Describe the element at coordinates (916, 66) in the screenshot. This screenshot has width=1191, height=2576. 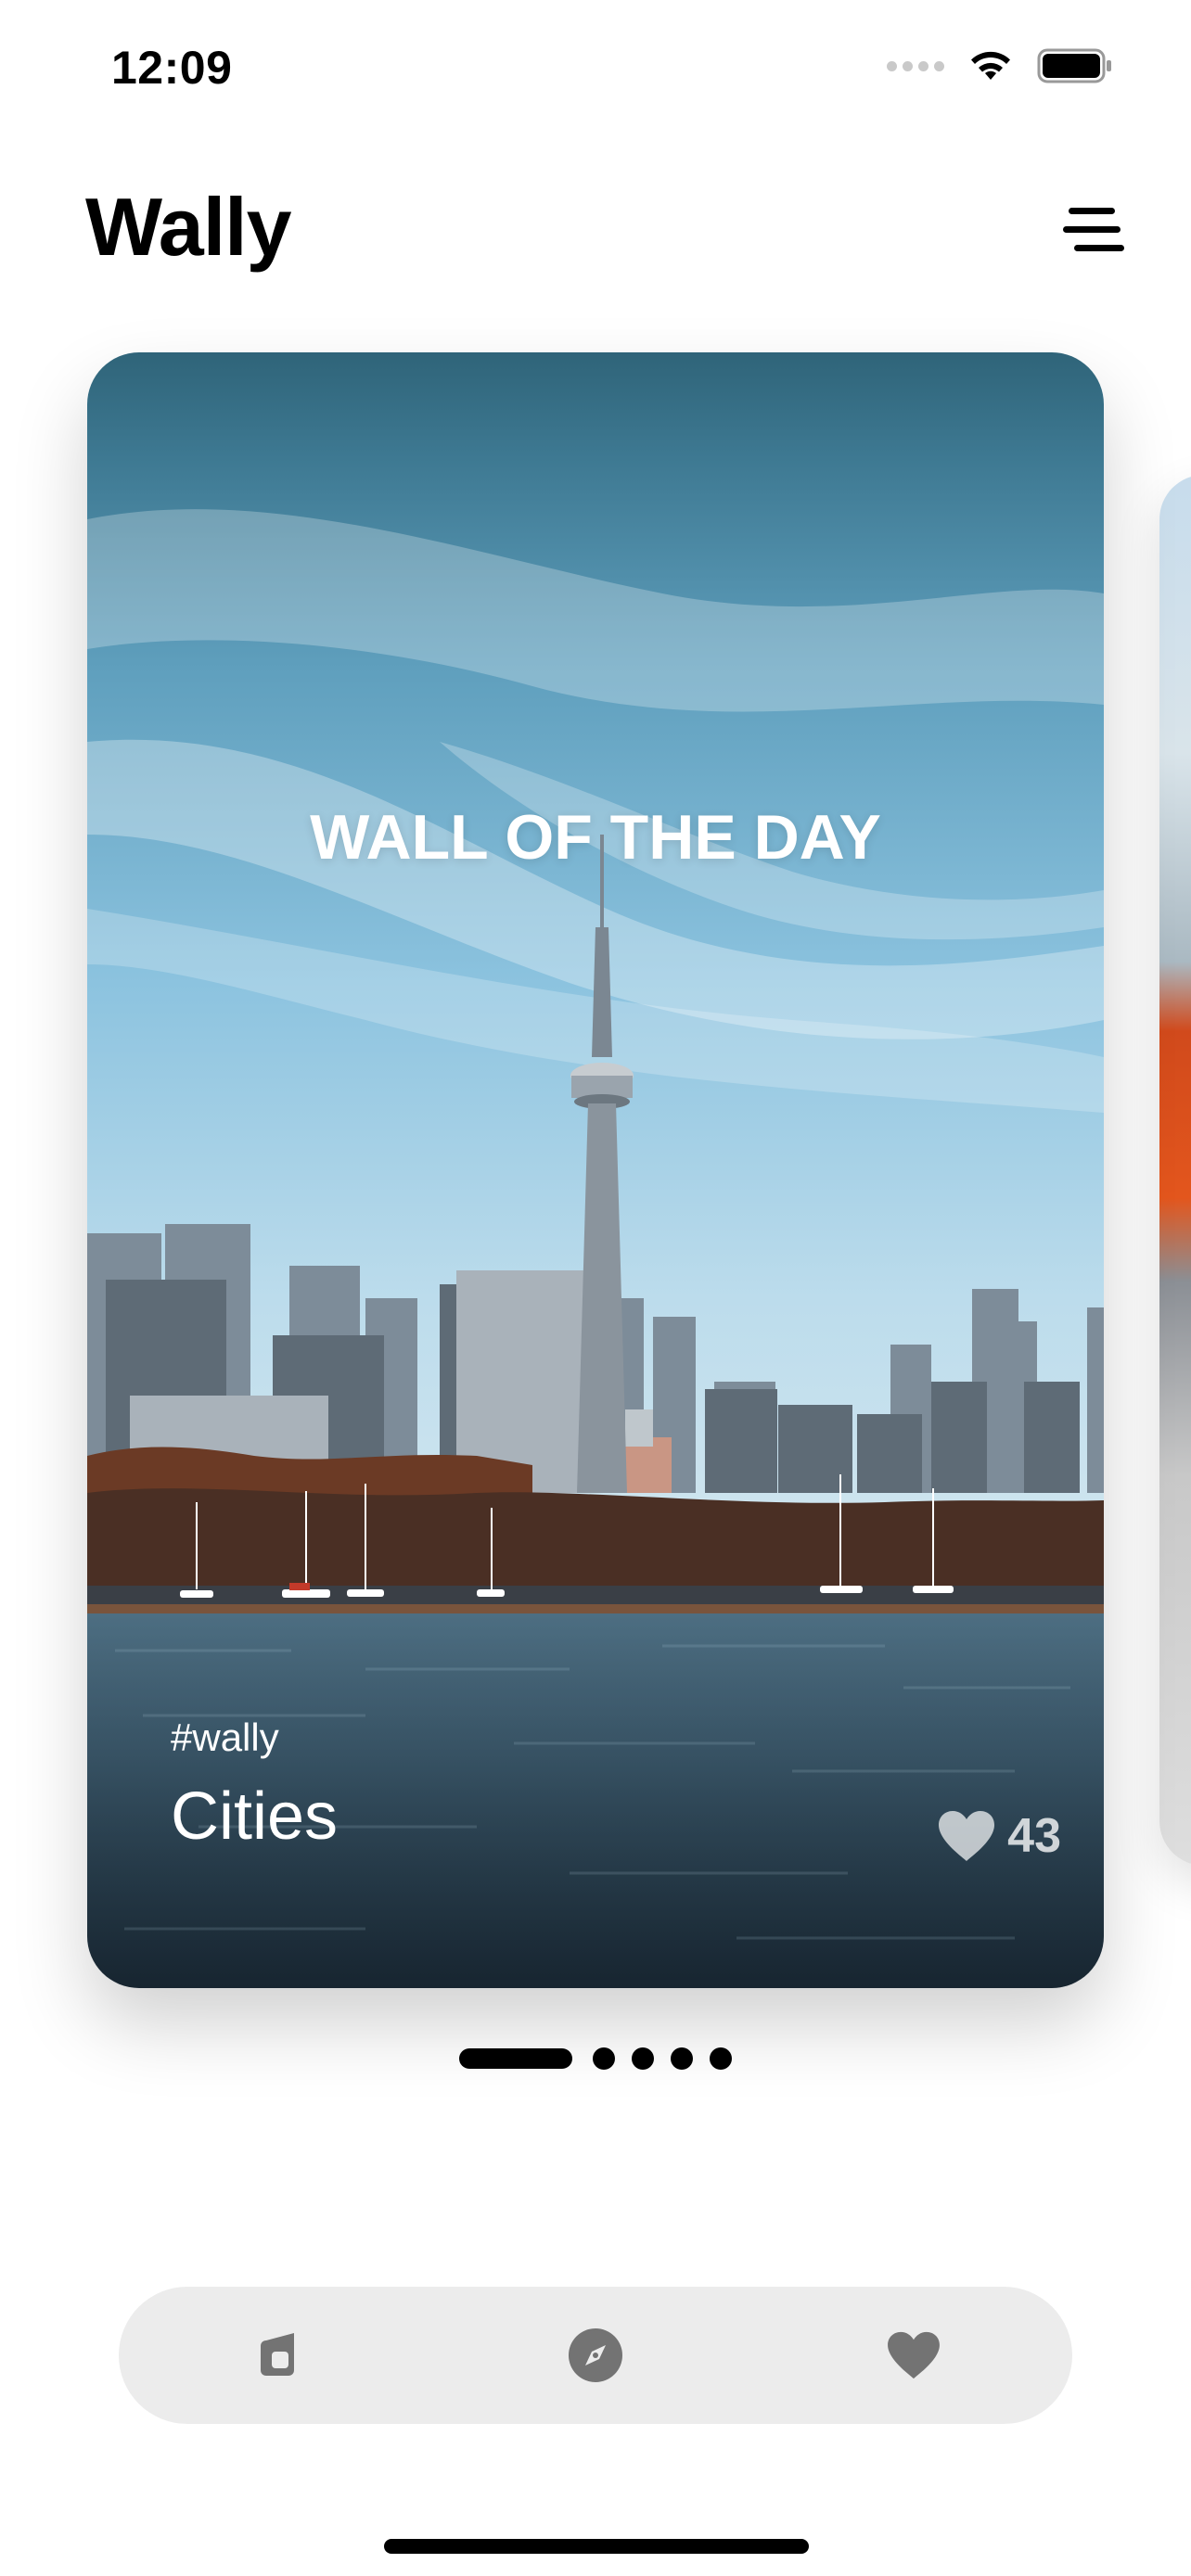
I see `cellular-signal-icon` at that location.